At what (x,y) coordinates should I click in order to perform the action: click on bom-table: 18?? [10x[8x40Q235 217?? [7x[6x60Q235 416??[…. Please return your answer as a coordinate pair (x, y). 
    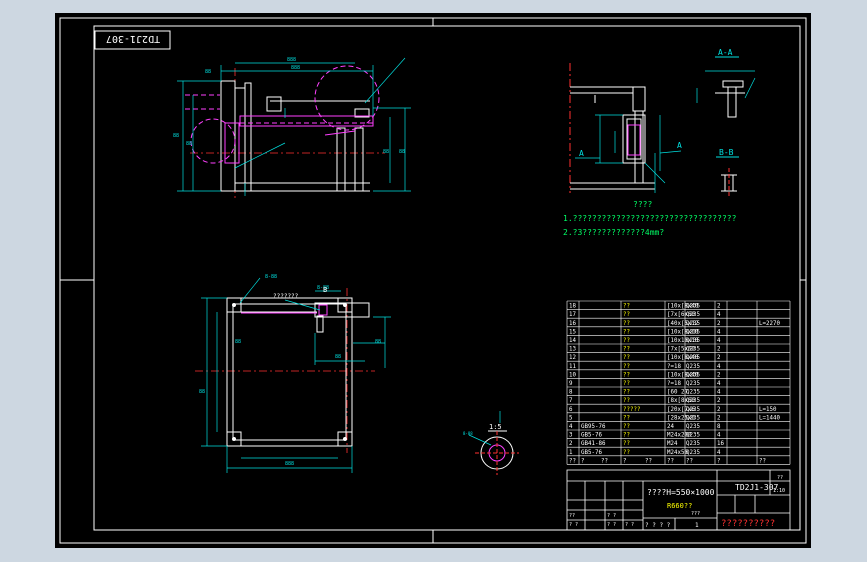
    Looking at the image, I should click on (678, 382).